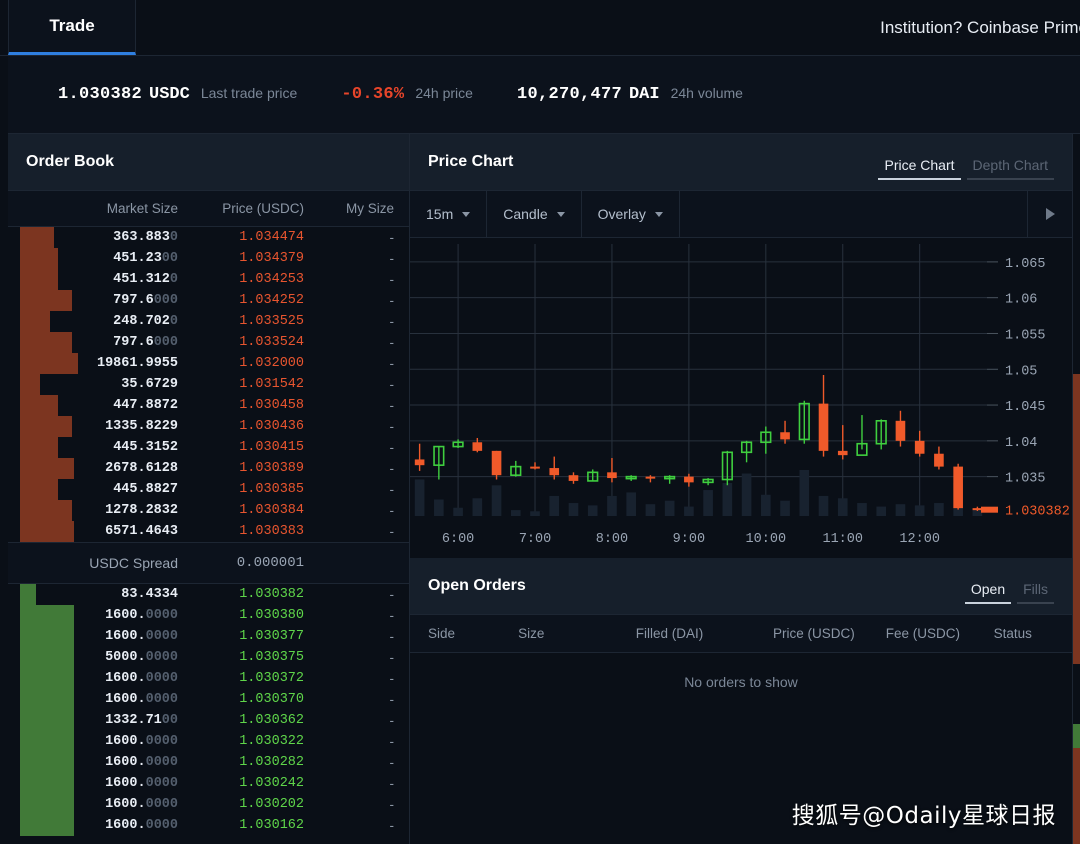 This screenshot has height=844, width=1080. What do you see at coordinates (208, 804) in the screenshot?
I see `order-book-row: 1600.0000 1.030202 -` at bounding box center [208, 804].